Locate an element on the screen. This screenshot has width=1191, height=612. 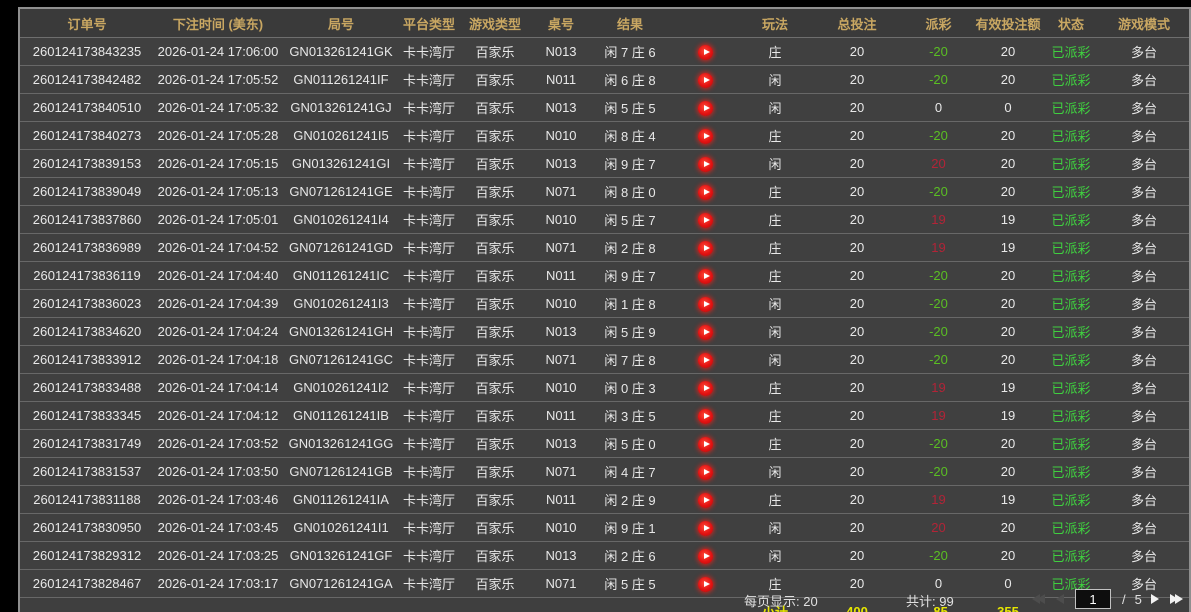
cell-time: 2026-01-24 17:03:50 is located at coordinates (218, 471).